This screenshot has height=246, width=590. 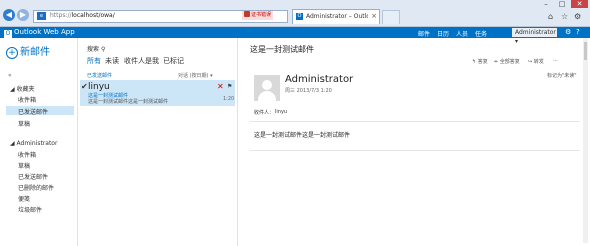 I want to click on window-minimize-button: –, so click(x=546, y=4).